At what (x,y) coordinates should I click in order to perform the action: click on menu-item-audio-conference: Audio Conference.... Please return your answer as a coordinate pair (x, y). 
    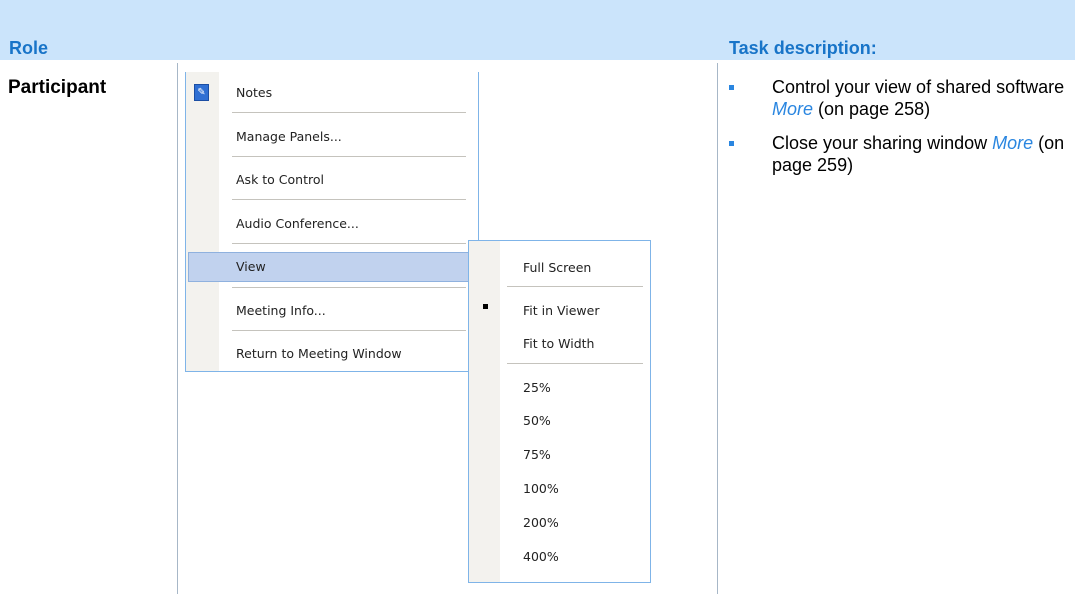
    Looking at the image, I should click on (297, 223).